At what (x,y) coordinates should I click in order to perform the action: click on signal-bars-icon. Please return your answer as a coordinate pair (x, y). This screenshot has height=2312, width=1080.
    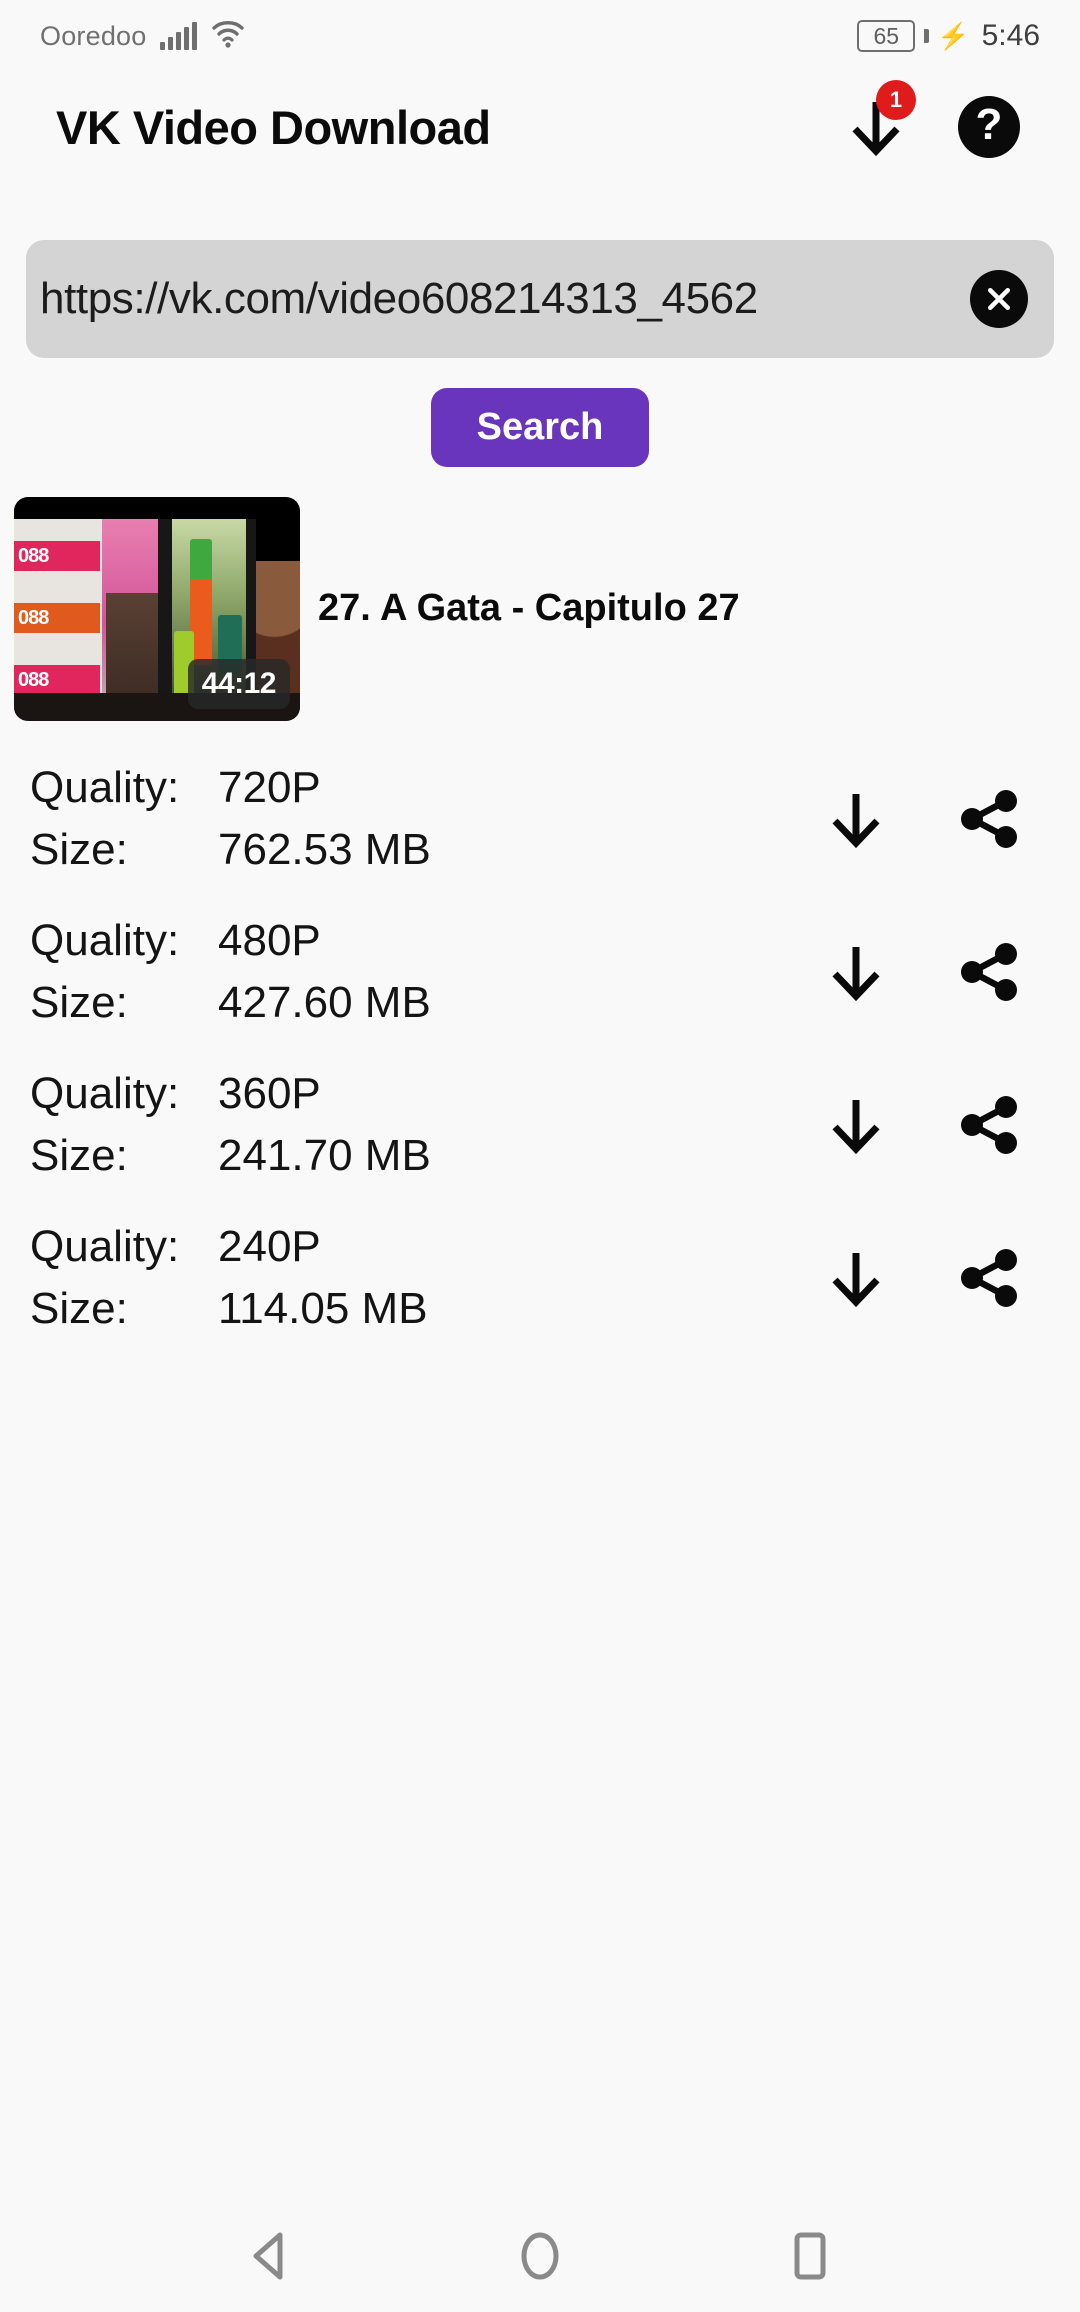
    Looking at the image, I should click on (179, 36).